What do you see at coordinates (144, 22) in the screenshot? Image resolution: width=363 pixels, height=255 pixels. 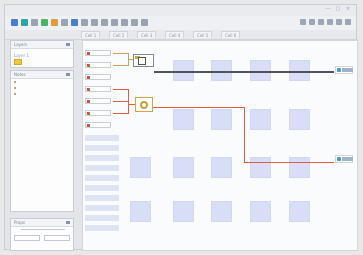 I see `snap-icon` at bounding box center [144, 22].